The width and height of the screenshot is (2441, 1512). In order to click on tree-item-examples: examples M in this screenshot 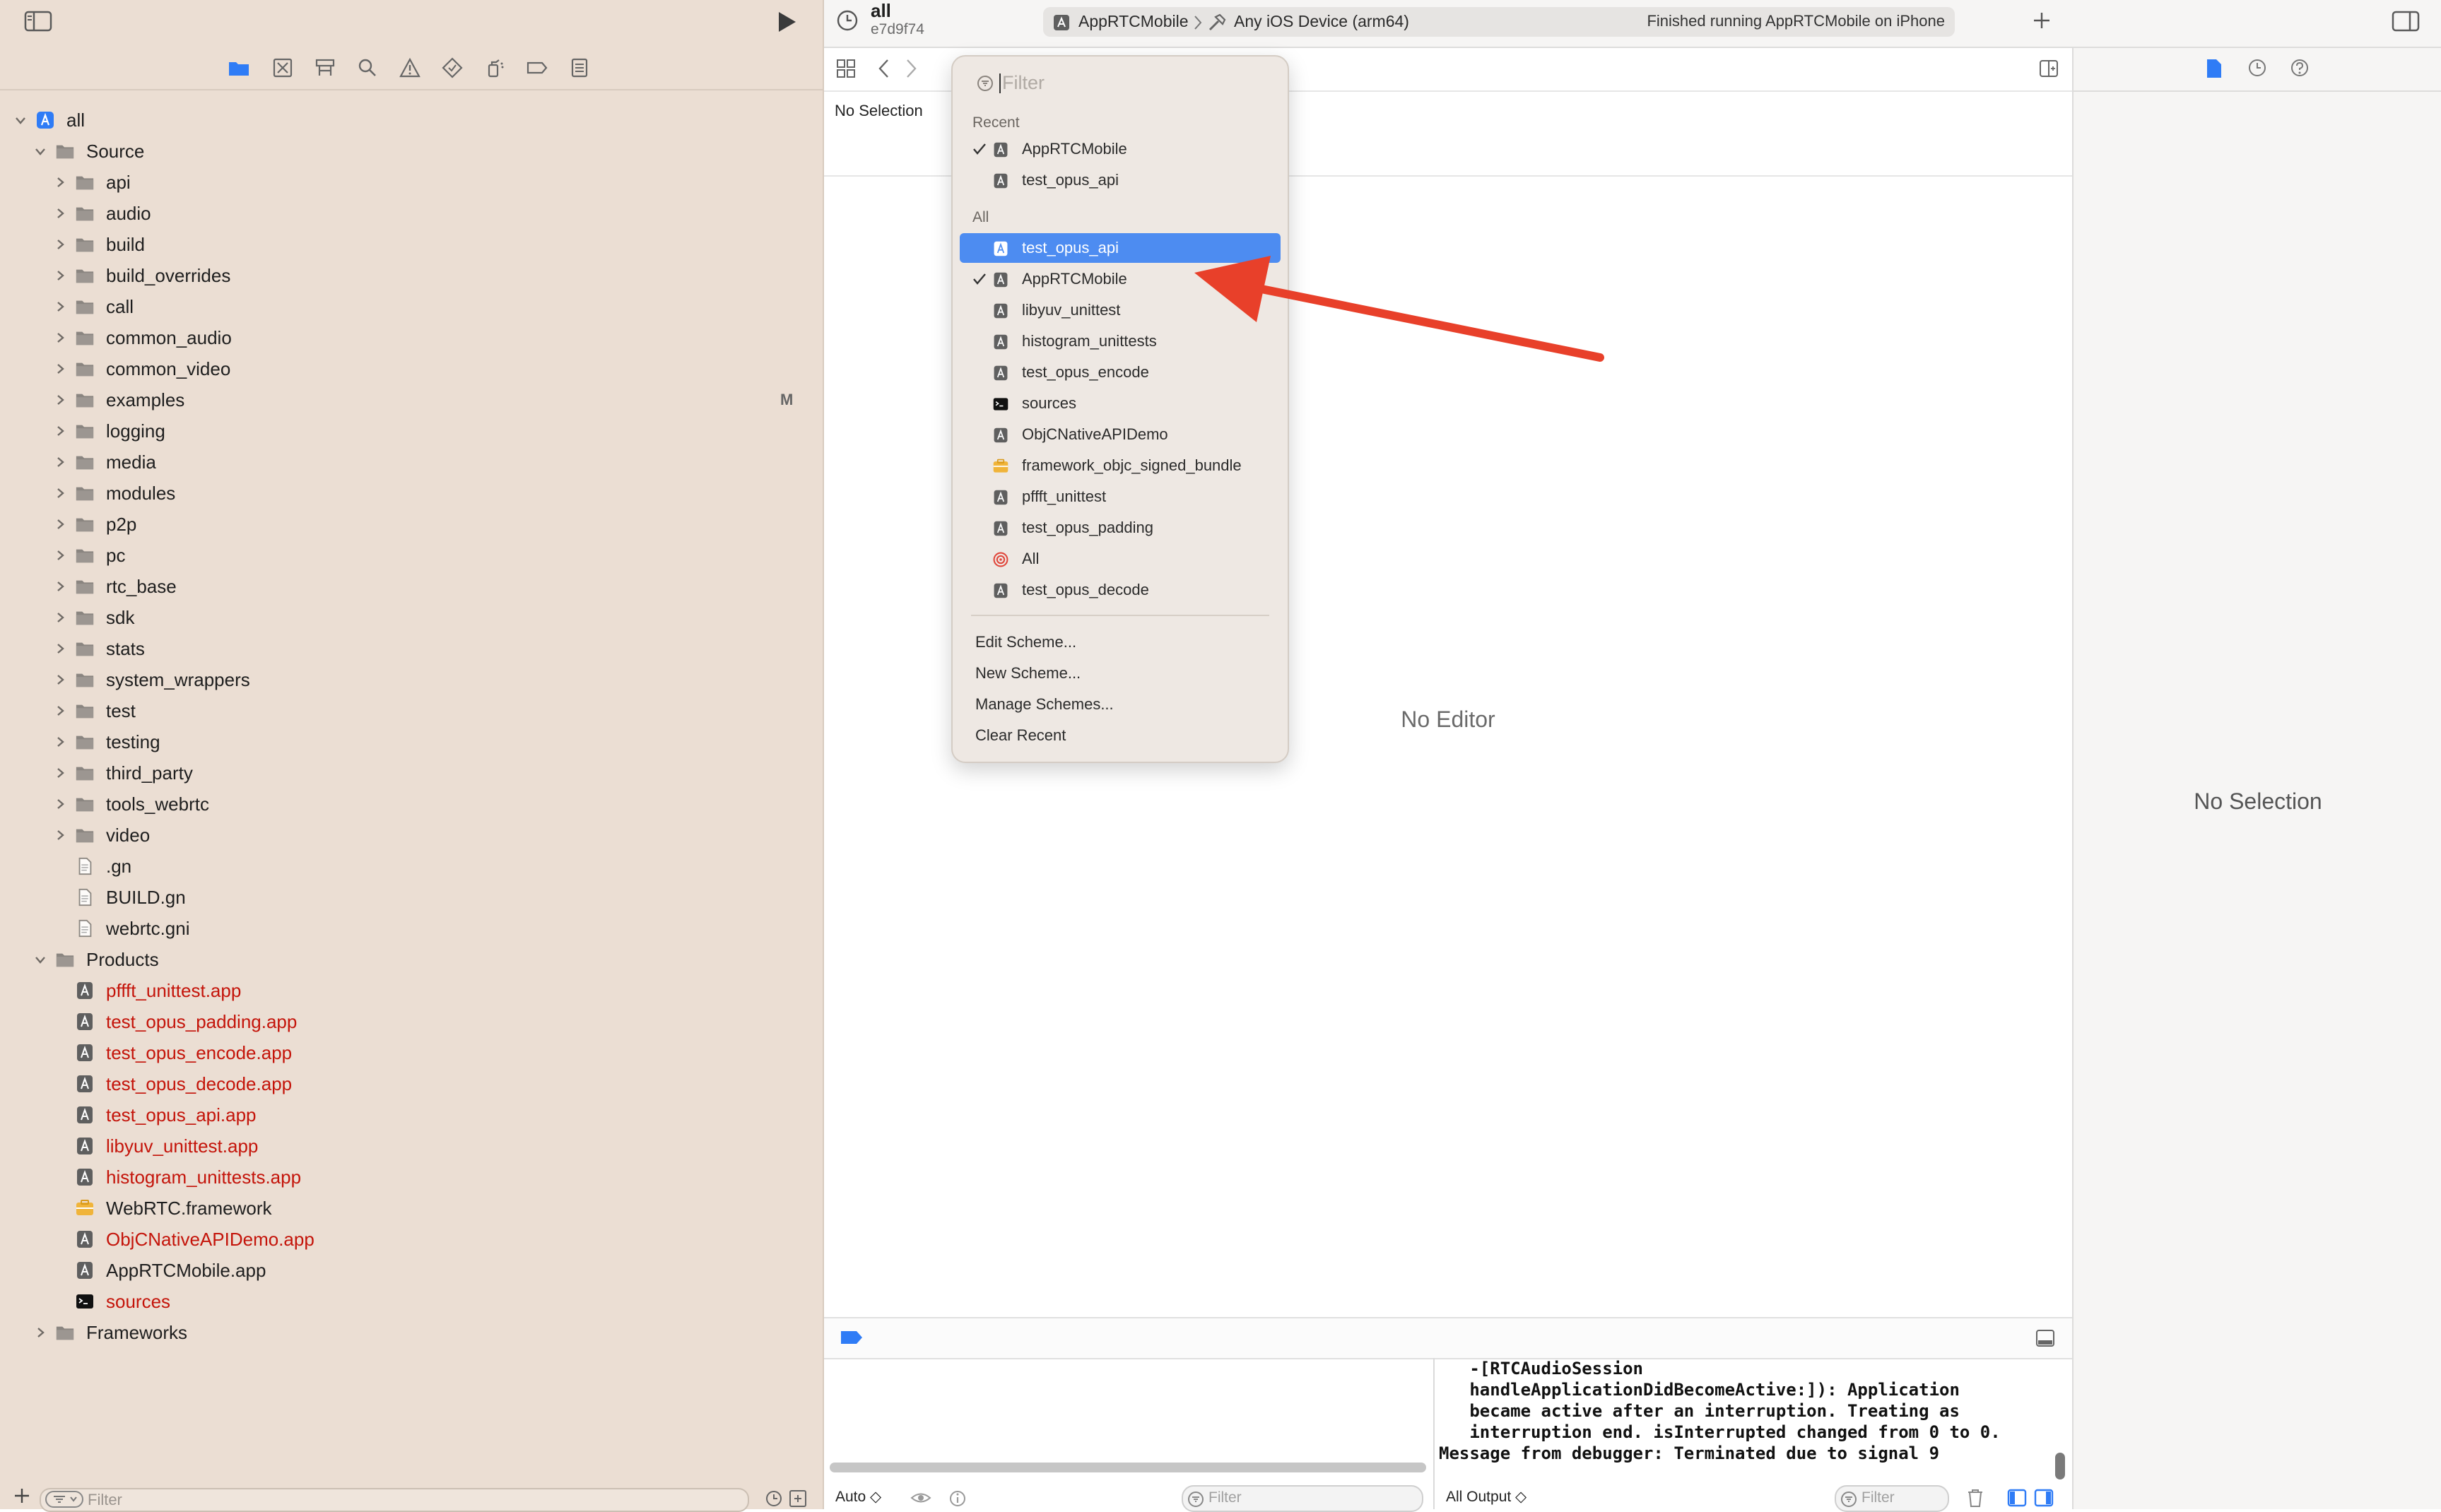, I will do `click(411, 399)`.